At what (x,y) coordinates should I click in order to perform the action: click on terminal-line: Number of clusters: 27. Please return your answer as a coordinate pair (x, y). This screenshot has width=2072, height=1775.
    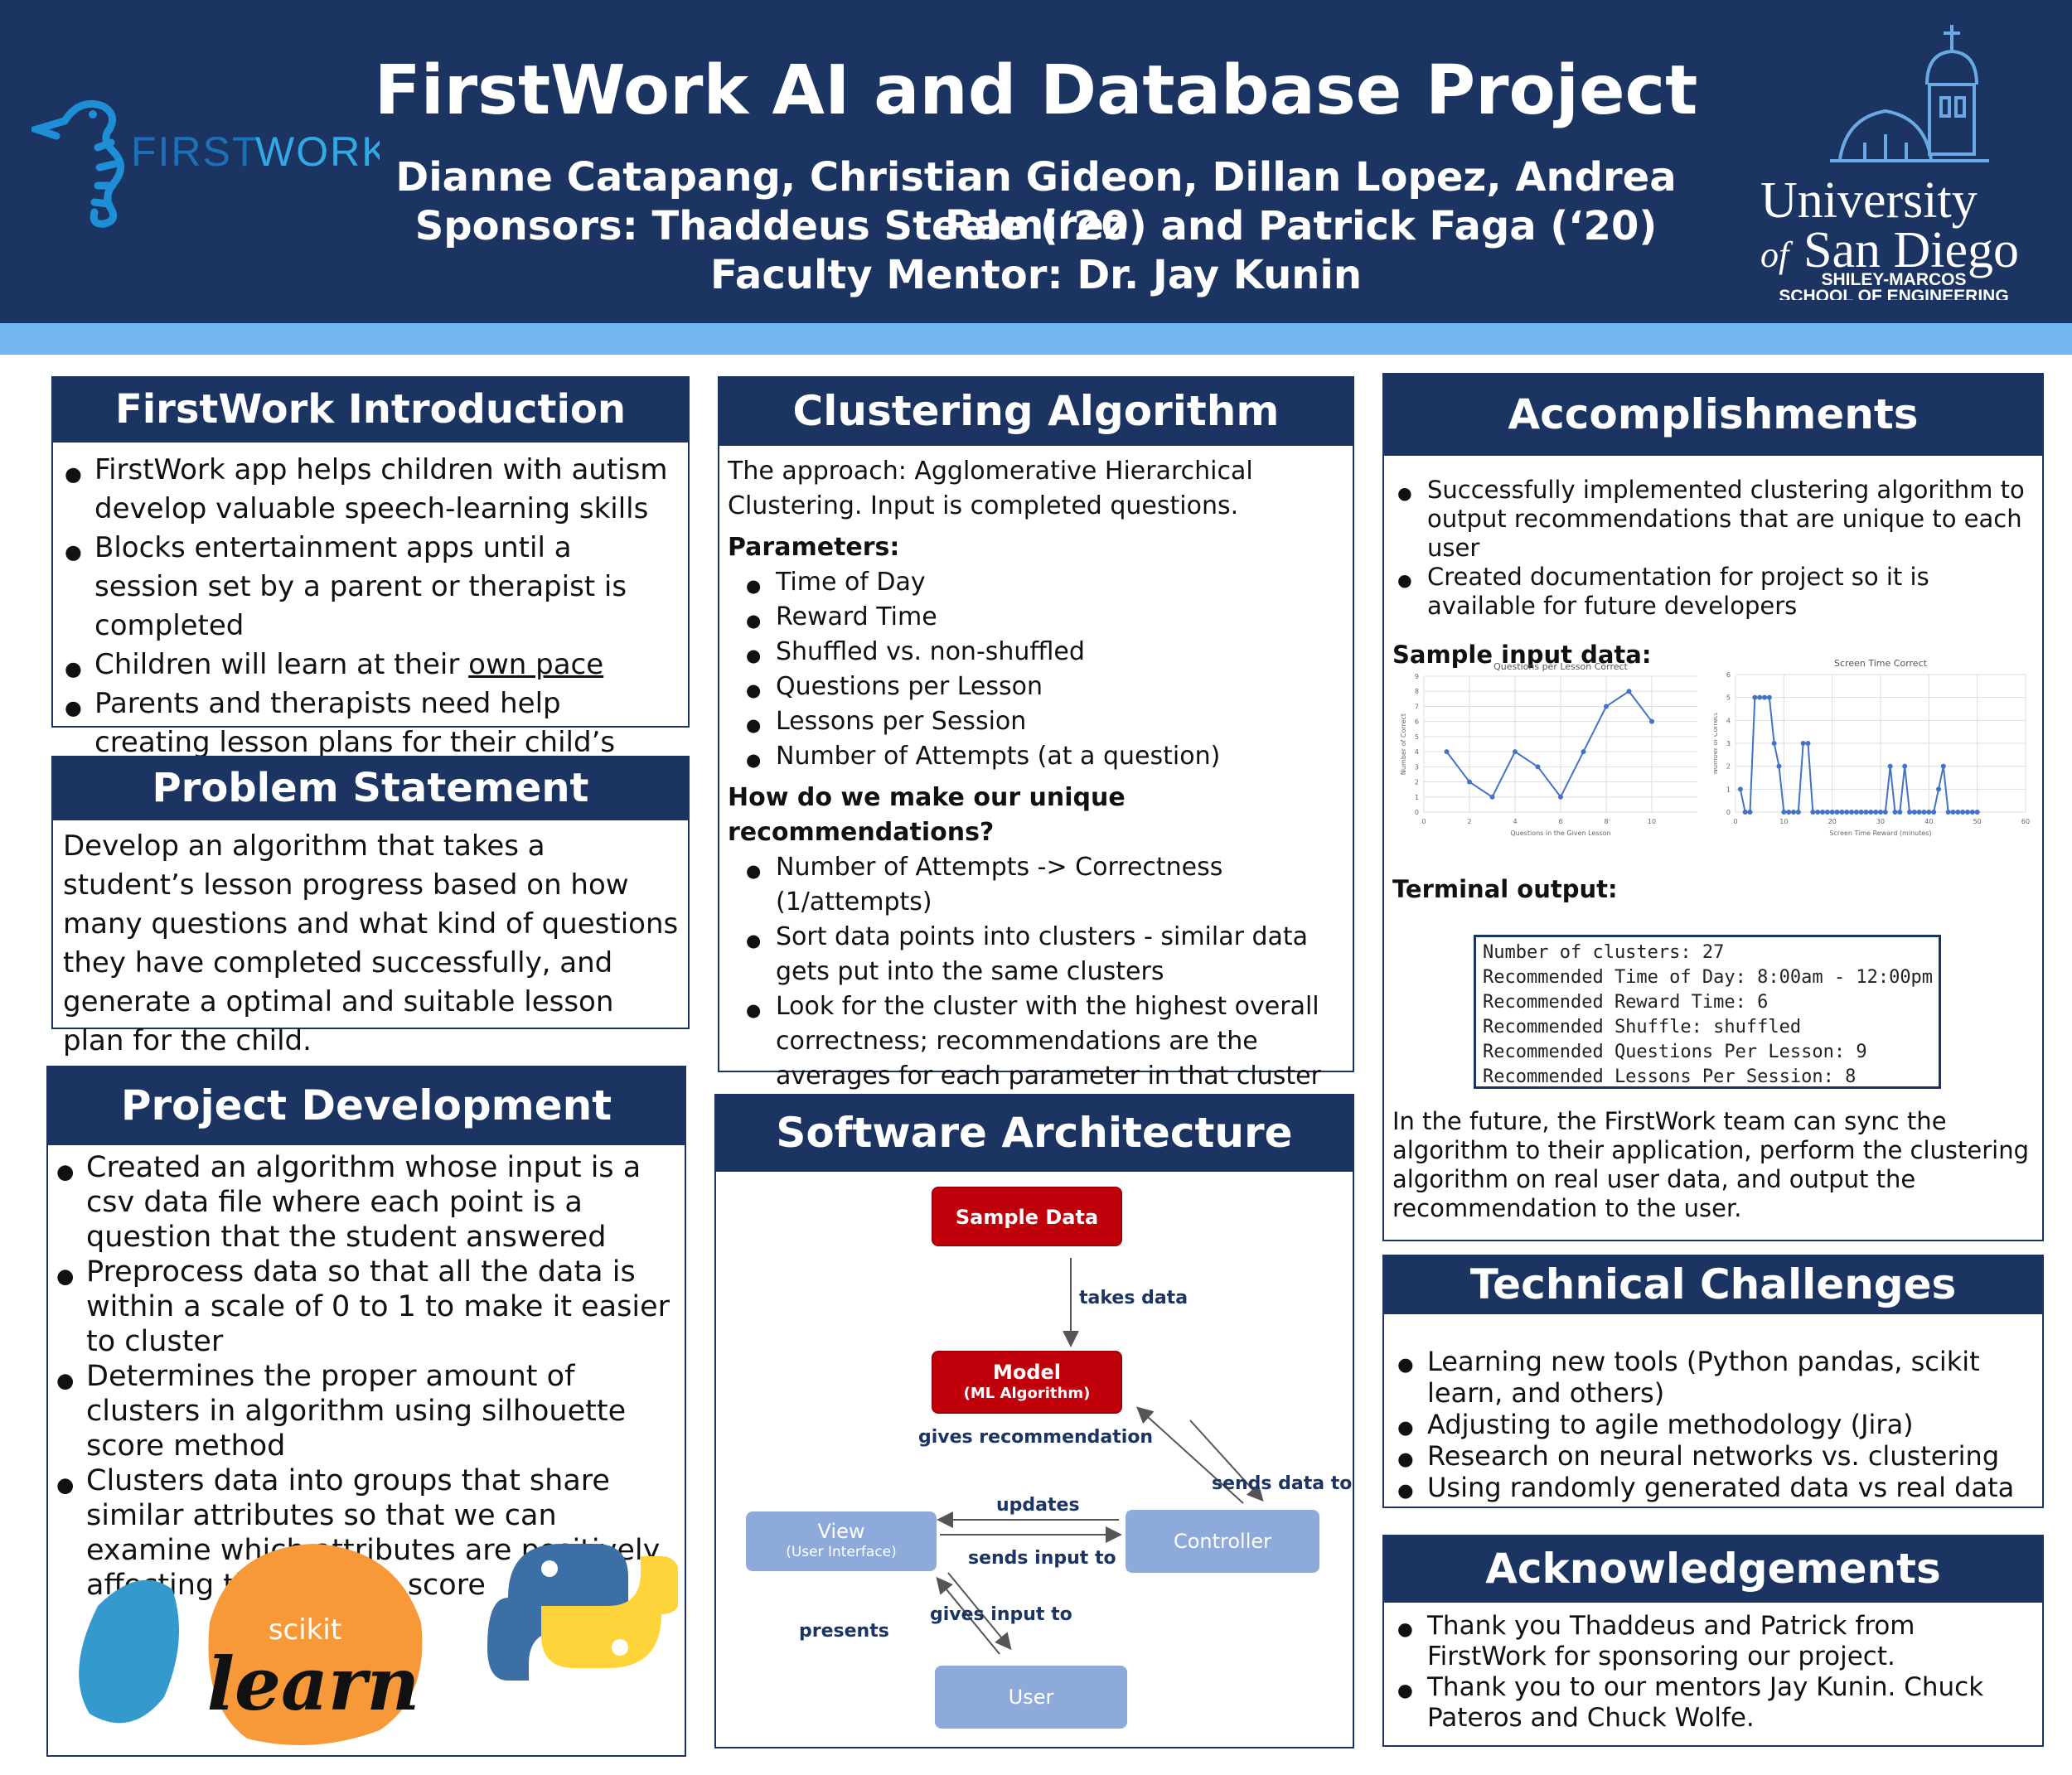
    Looking at the image, I should click on (1604, 952).